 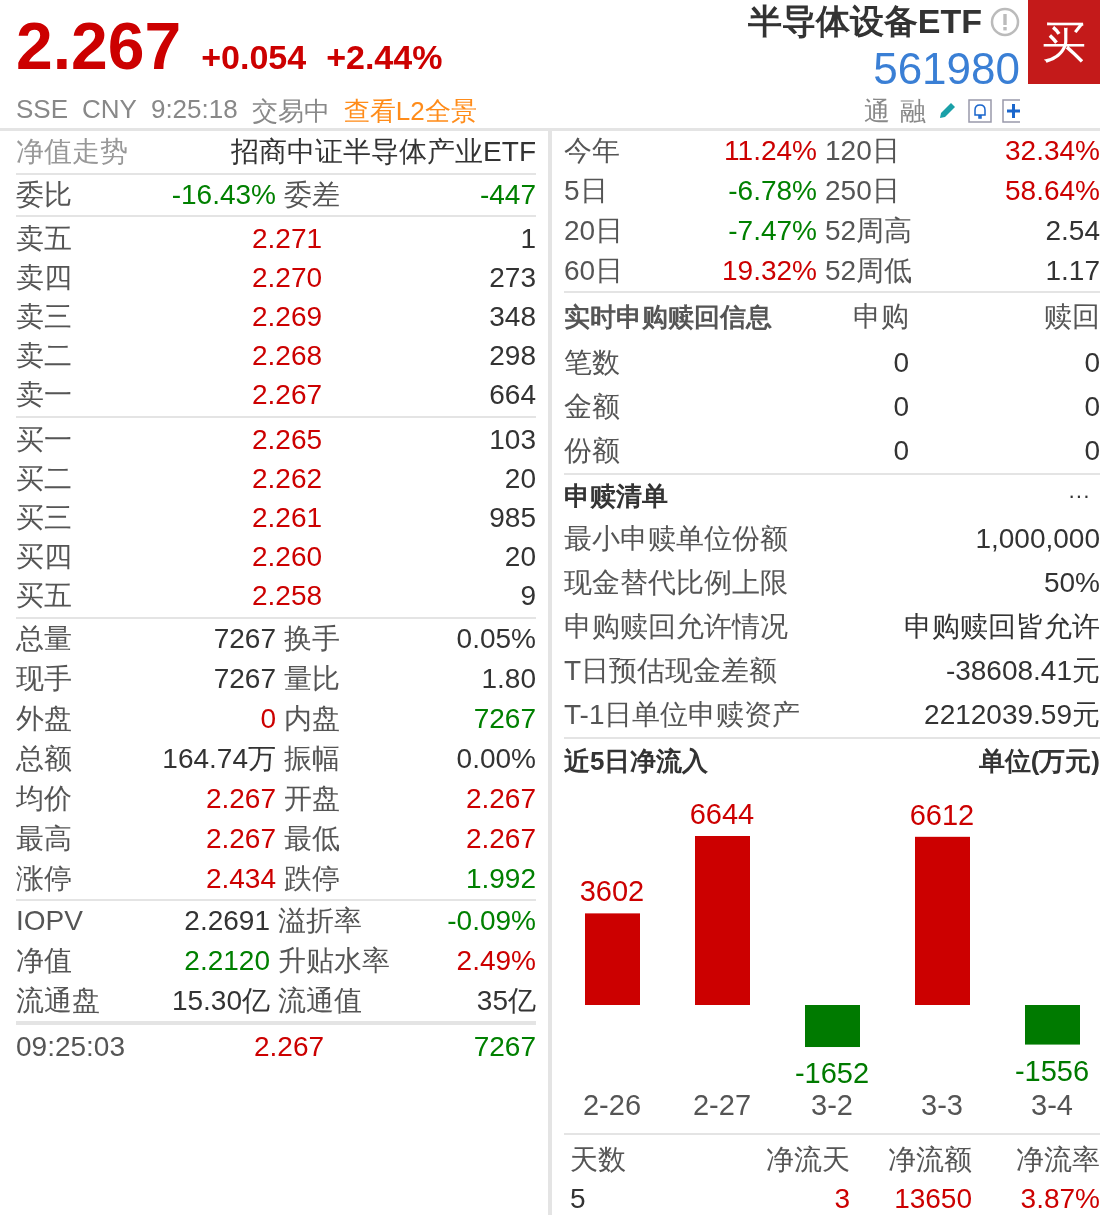 I want to click on bid-volume: 103, so click(x=512, y=439).